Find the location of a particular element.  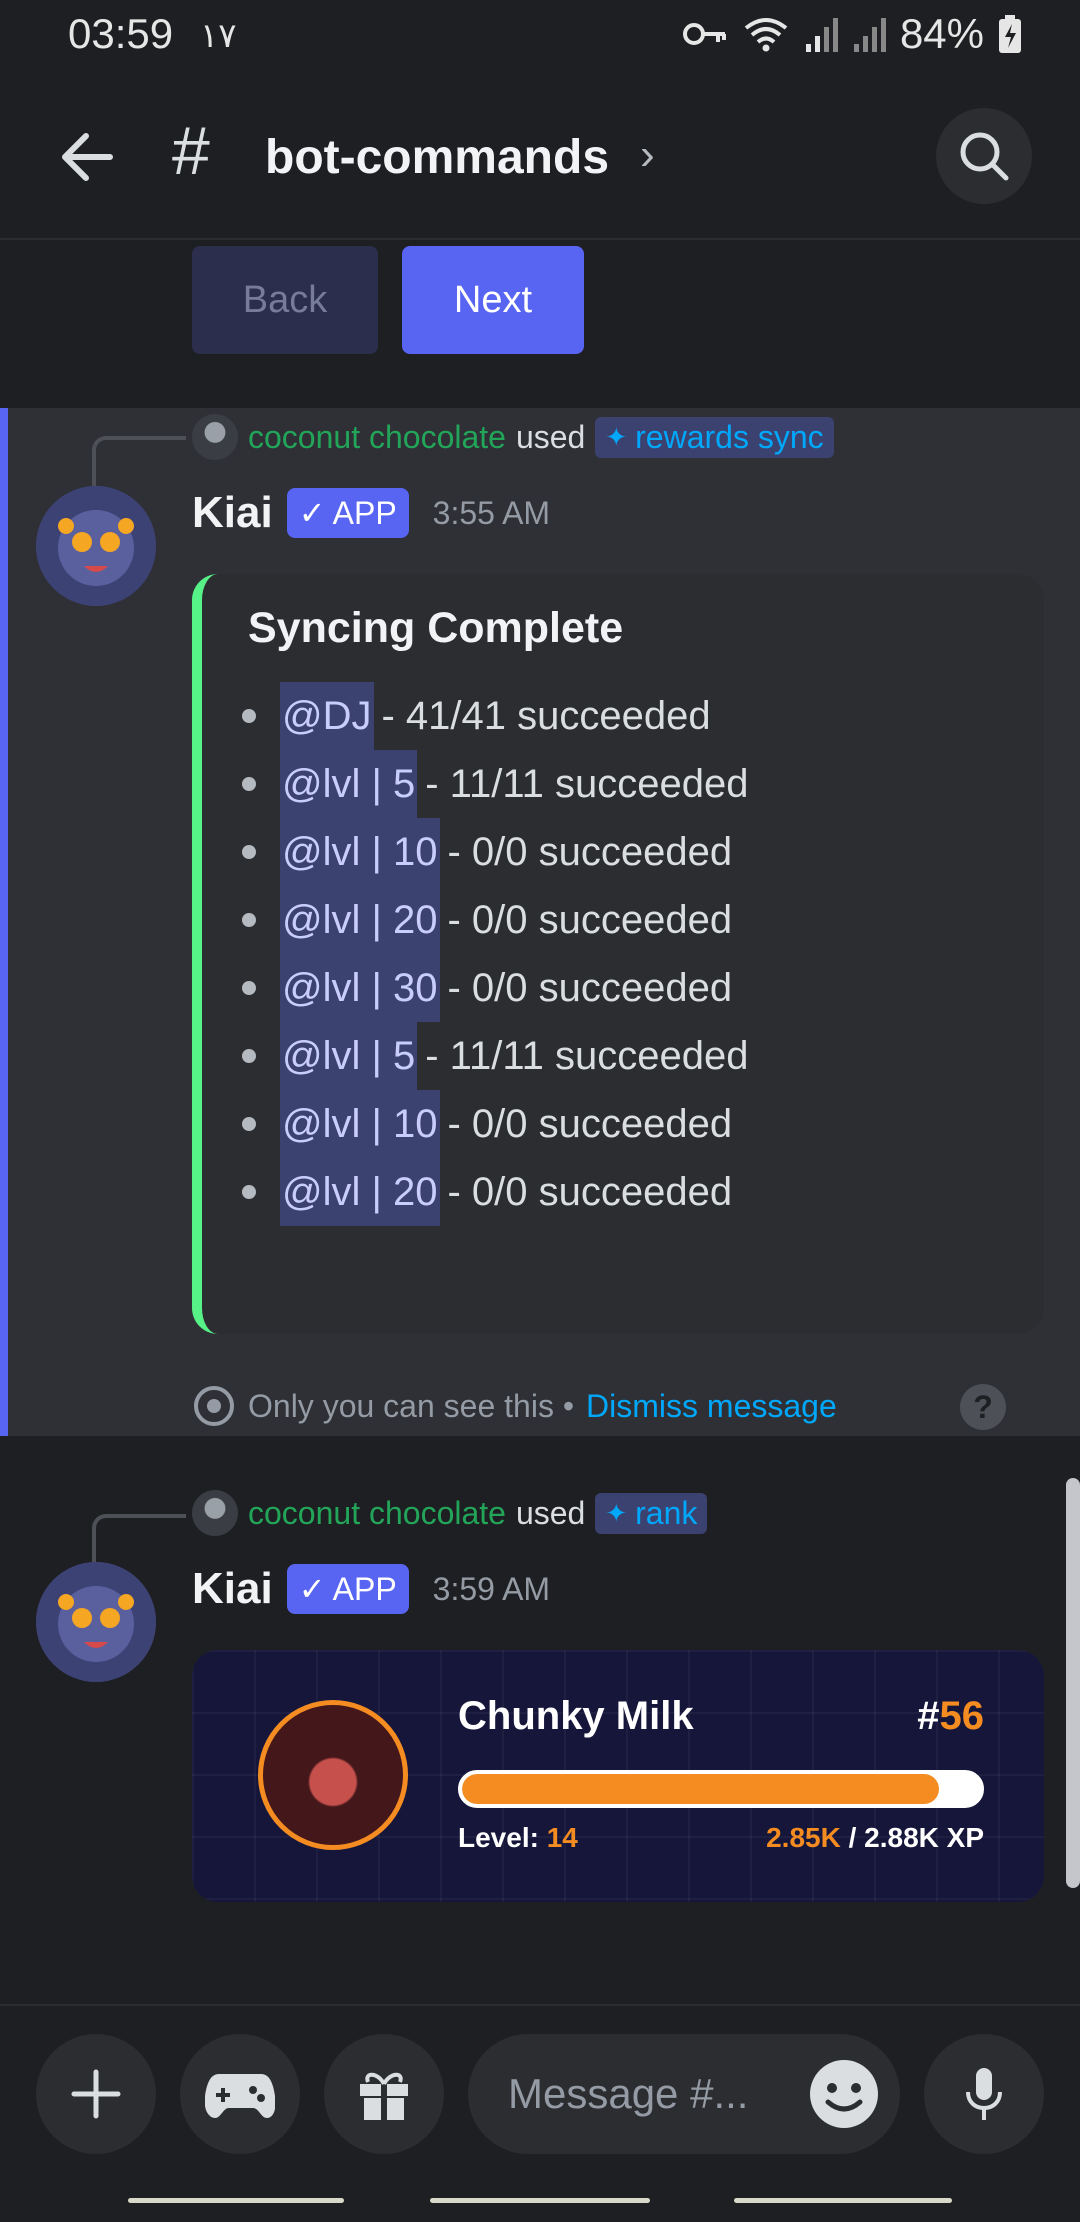

status-date: ١٧ is located at coordinates (218, 36).